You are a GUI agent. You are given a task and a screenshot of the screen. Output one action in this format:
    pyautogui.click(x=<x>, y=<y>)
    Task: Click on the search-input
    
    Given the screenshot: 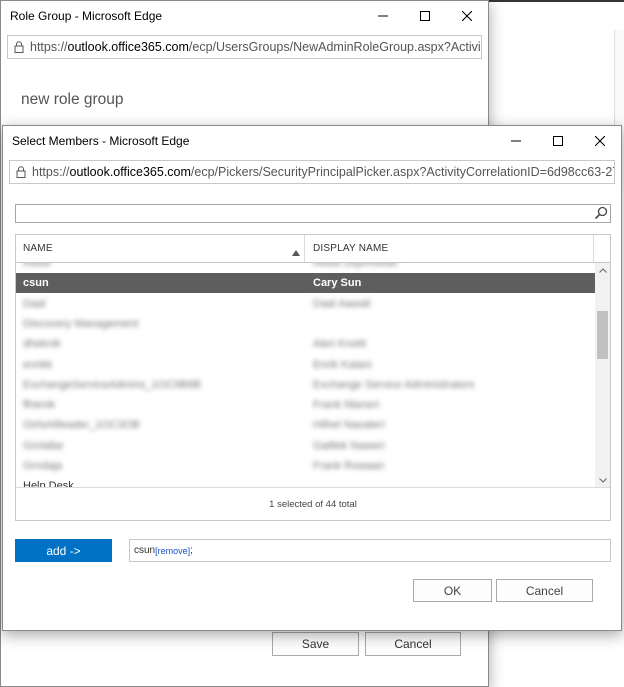 What is the action you would take?
    pyautogui.click(x=301, y=213)
    